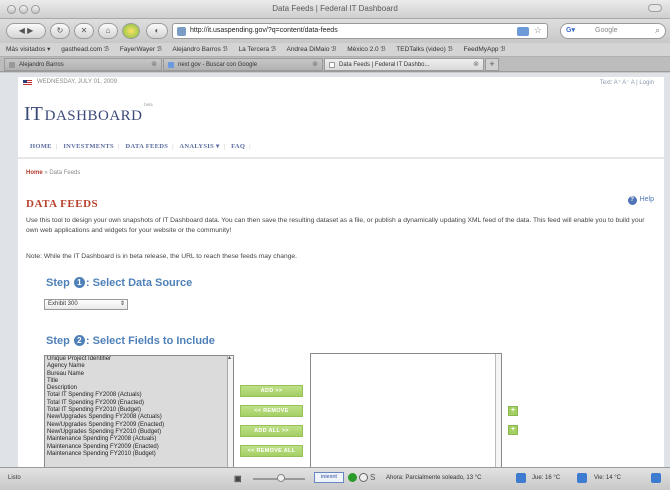 The height and width of the screenshot is (490, 670). Describe the element at coordinates (139, 425) in the screenshot. I see `list-item: New/Upgrades Spending FY2009 (Enacted)` at that location.